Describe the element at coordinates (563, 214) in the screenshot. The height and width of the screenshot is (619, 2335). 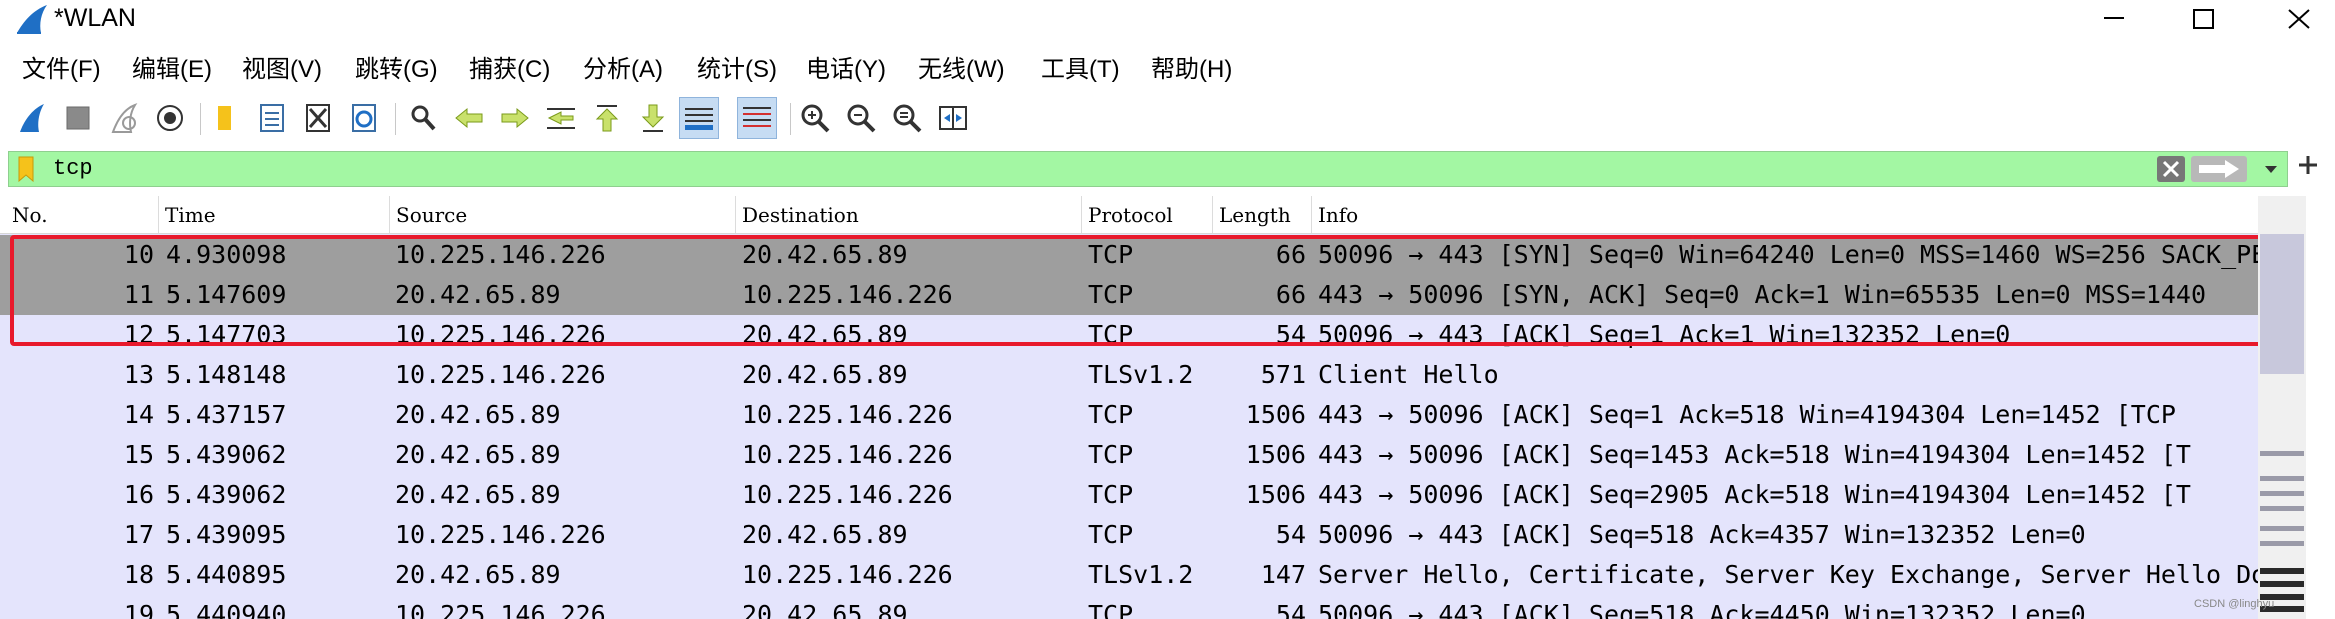
I see `column-header-source: Source` at that location.